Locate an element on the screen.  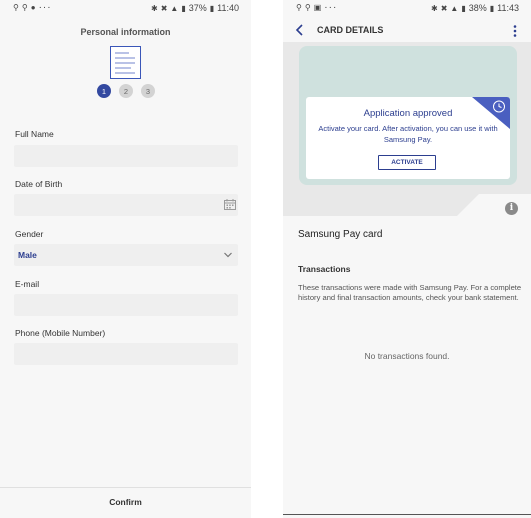
clock-time: 11:43 is located at coordinates (508, 8).